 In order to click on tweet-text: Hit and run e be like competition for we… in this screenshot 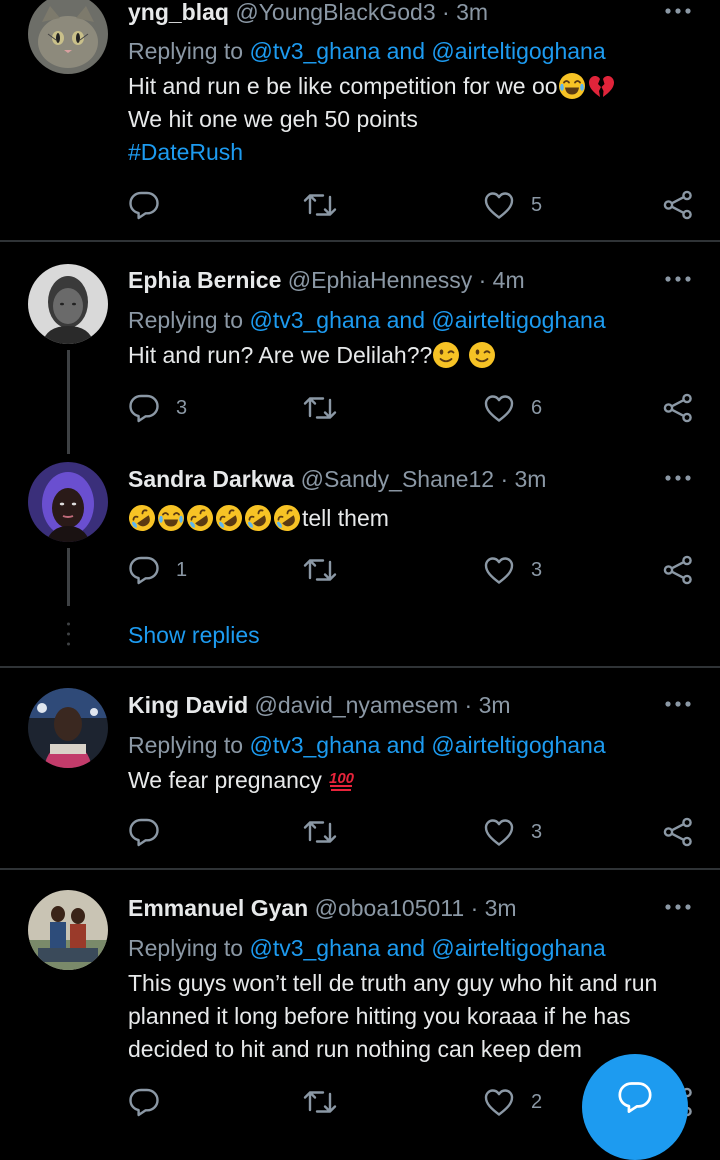, I will do `click(372, 119)`.